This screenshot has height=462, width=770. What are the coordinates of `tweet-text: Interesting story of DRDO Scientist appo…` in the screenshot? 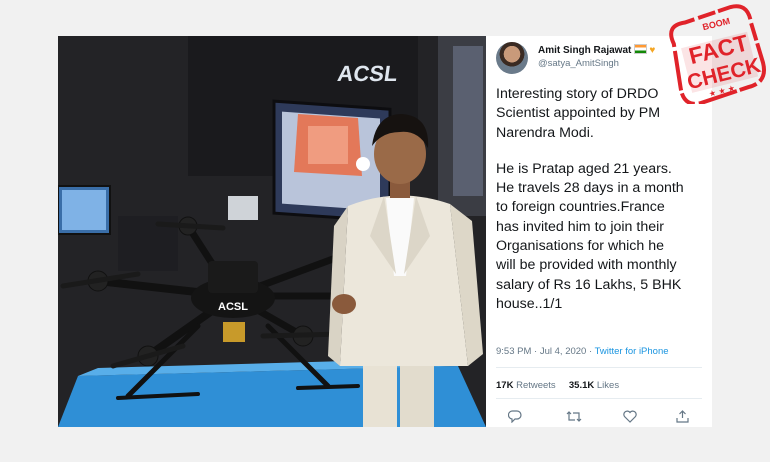 It's located at (604, 199).